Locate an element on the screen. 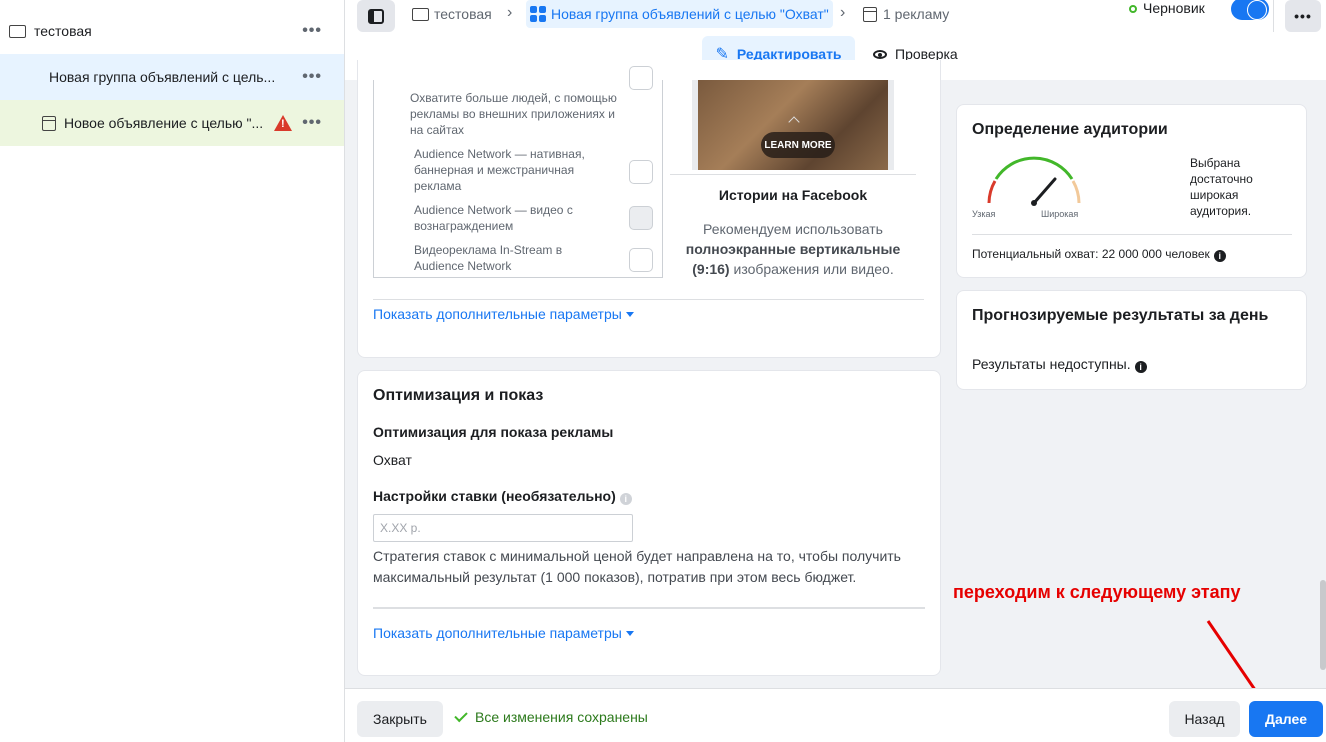 Image resolution: width=1326 pixels, height=742 pixels. optimization-title: Оптимизация и показ is located at coordinates (458, 395).